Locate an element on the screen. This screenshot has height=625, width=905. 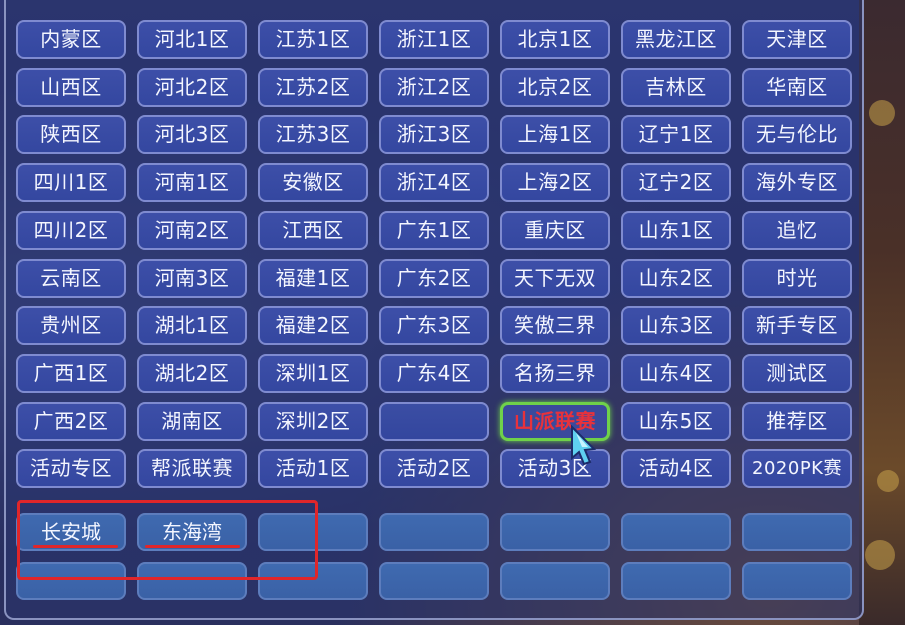
server-button: 浙江3区 is located at coordinates (434, 134).